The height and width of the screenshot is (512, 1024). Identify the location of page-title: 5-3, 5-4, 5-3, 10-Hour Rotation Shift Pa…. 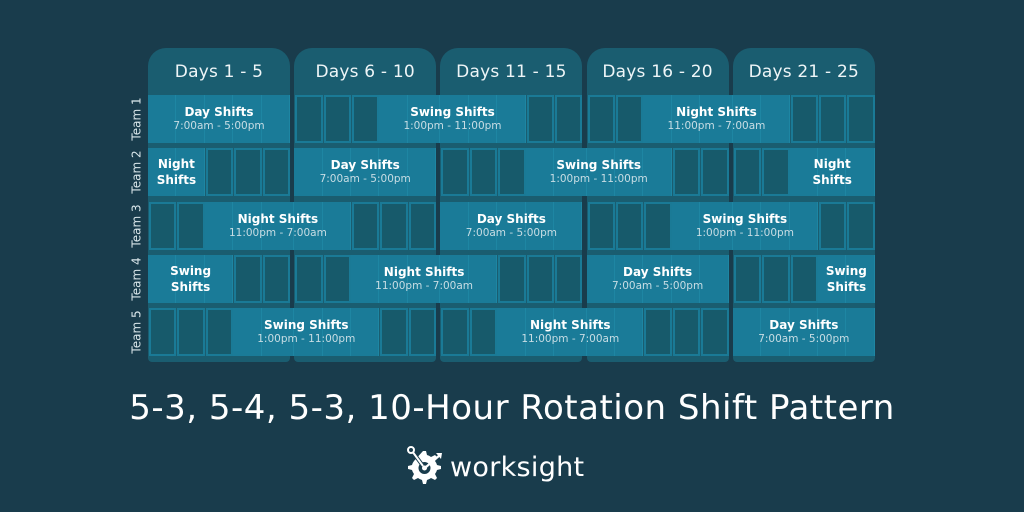
(512, 408).